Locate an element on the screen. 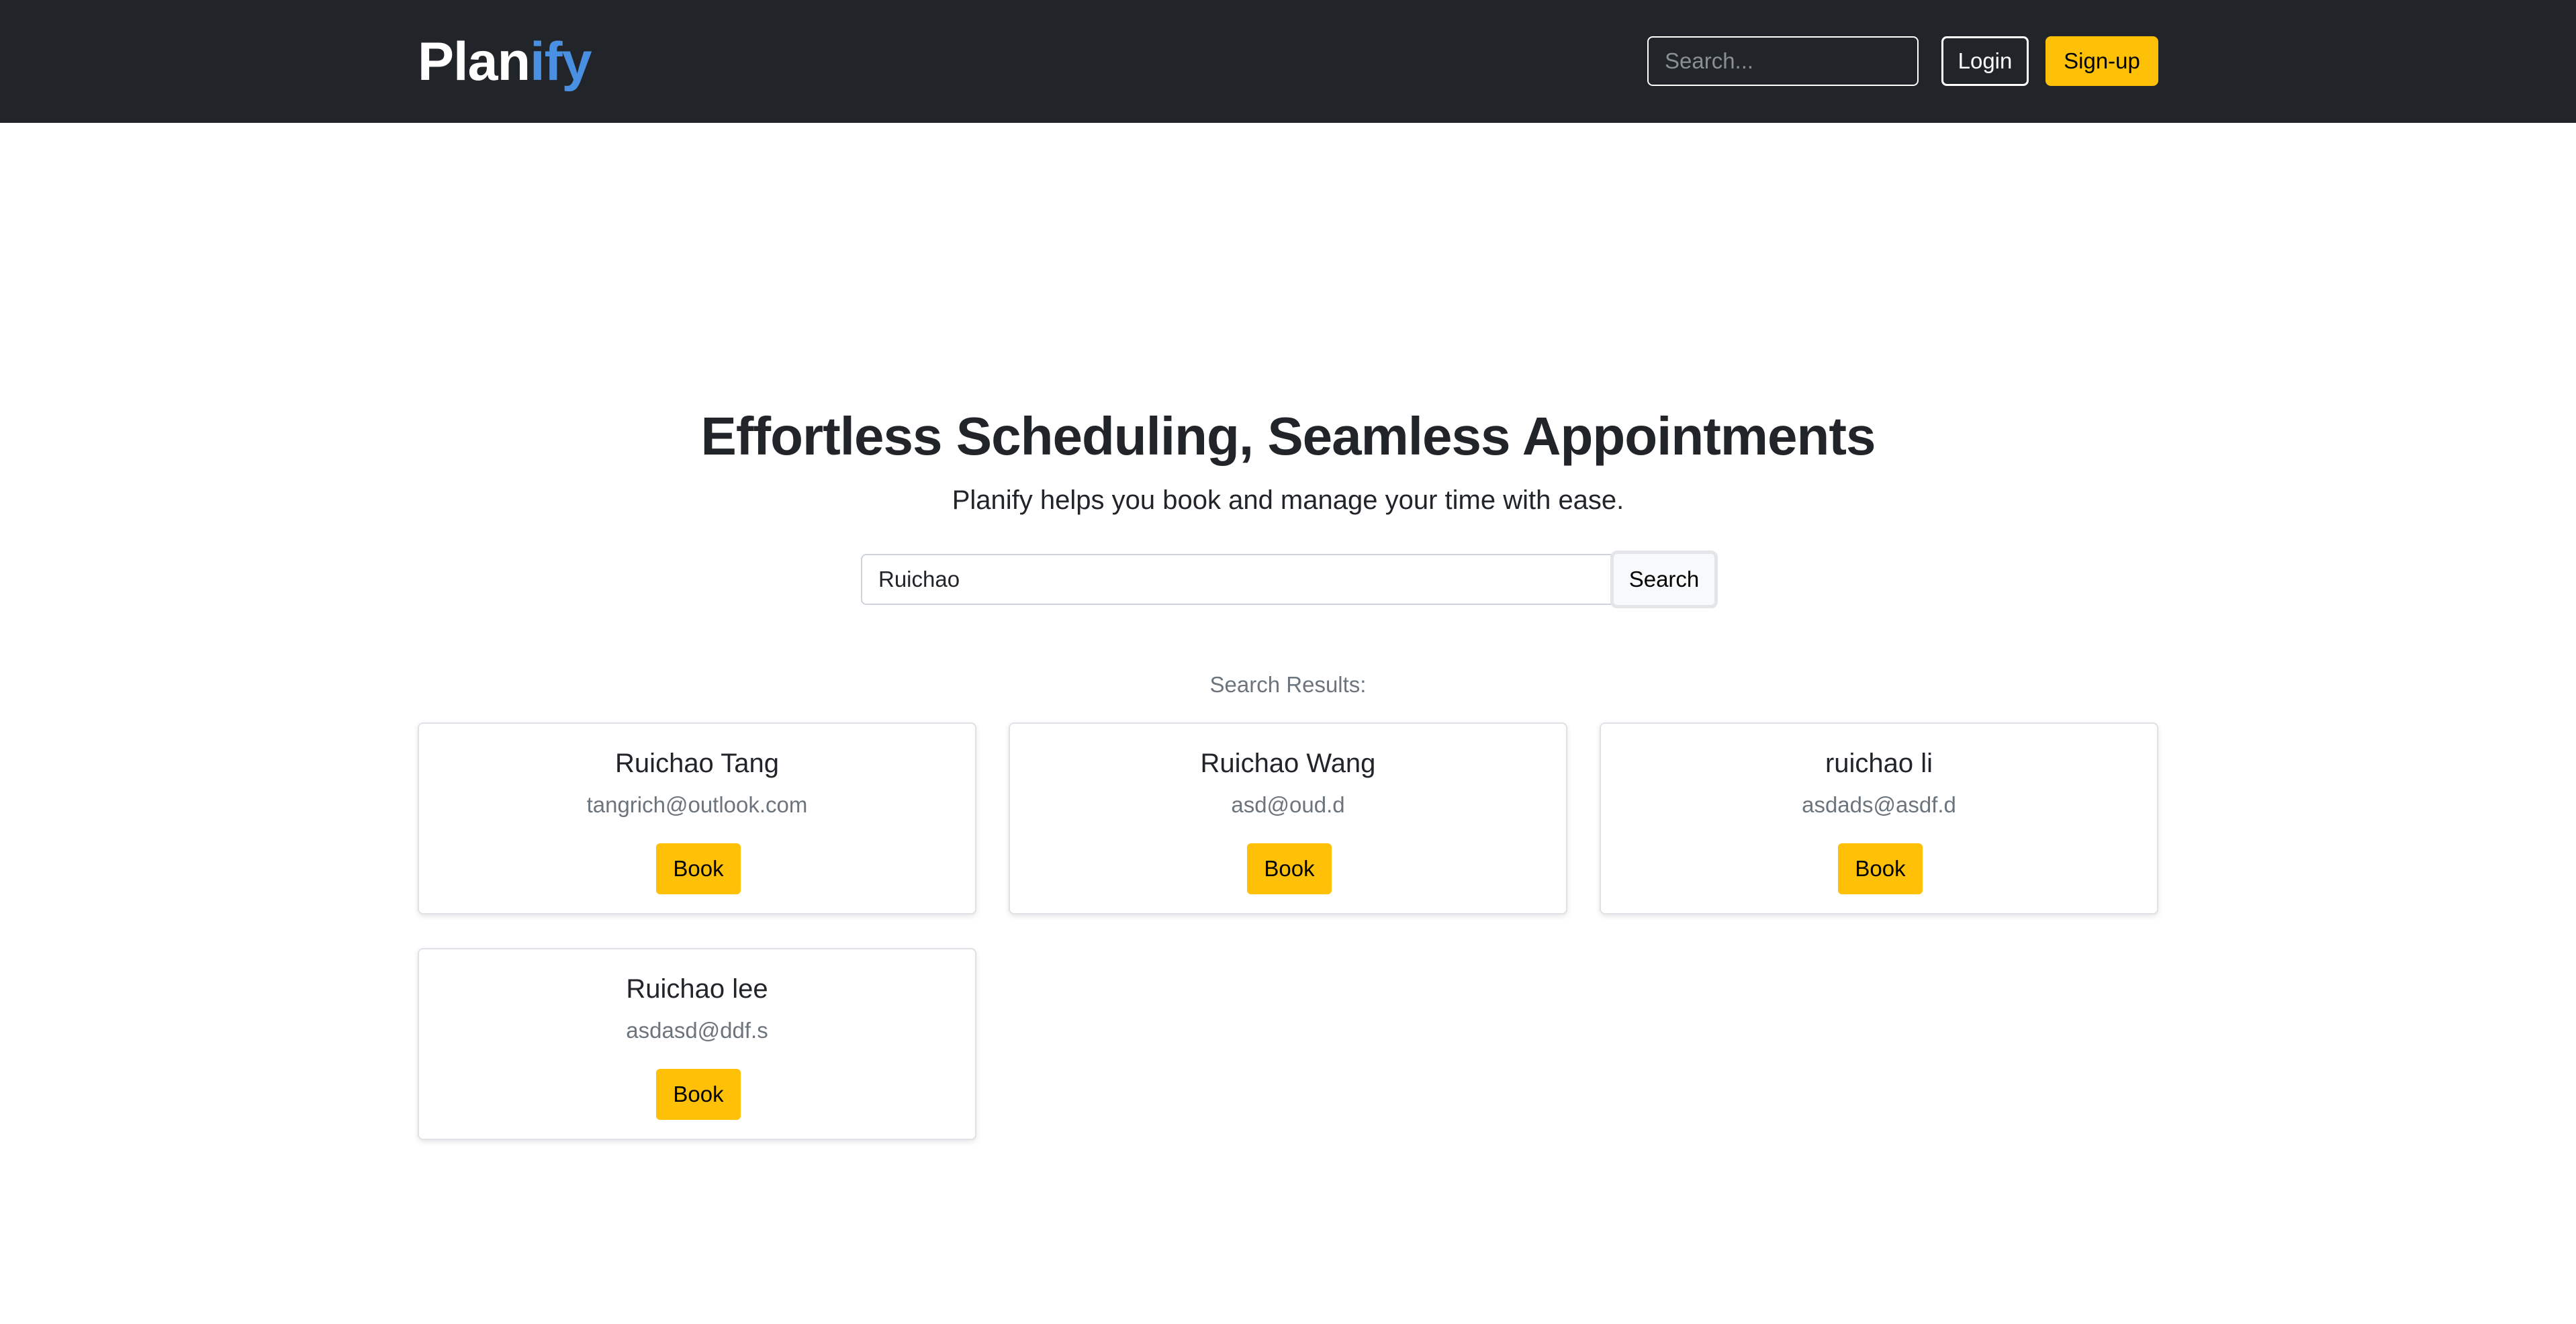 The height and width of the screenshot is (1324, 2576). brand-name-accent: ify is located at coordinates (561, 62).